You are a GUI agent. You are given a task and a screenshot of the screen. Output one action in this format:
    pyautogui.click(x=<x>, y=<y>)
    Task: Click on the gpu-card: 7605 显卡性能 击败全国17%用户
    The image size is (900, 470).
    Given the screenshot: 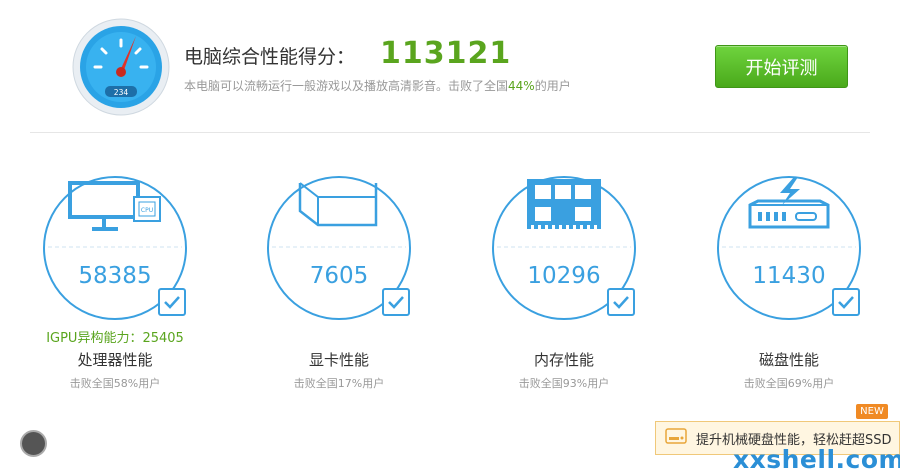 What is the action you would take?
    pyautogui.click(x=366, y=285)
    